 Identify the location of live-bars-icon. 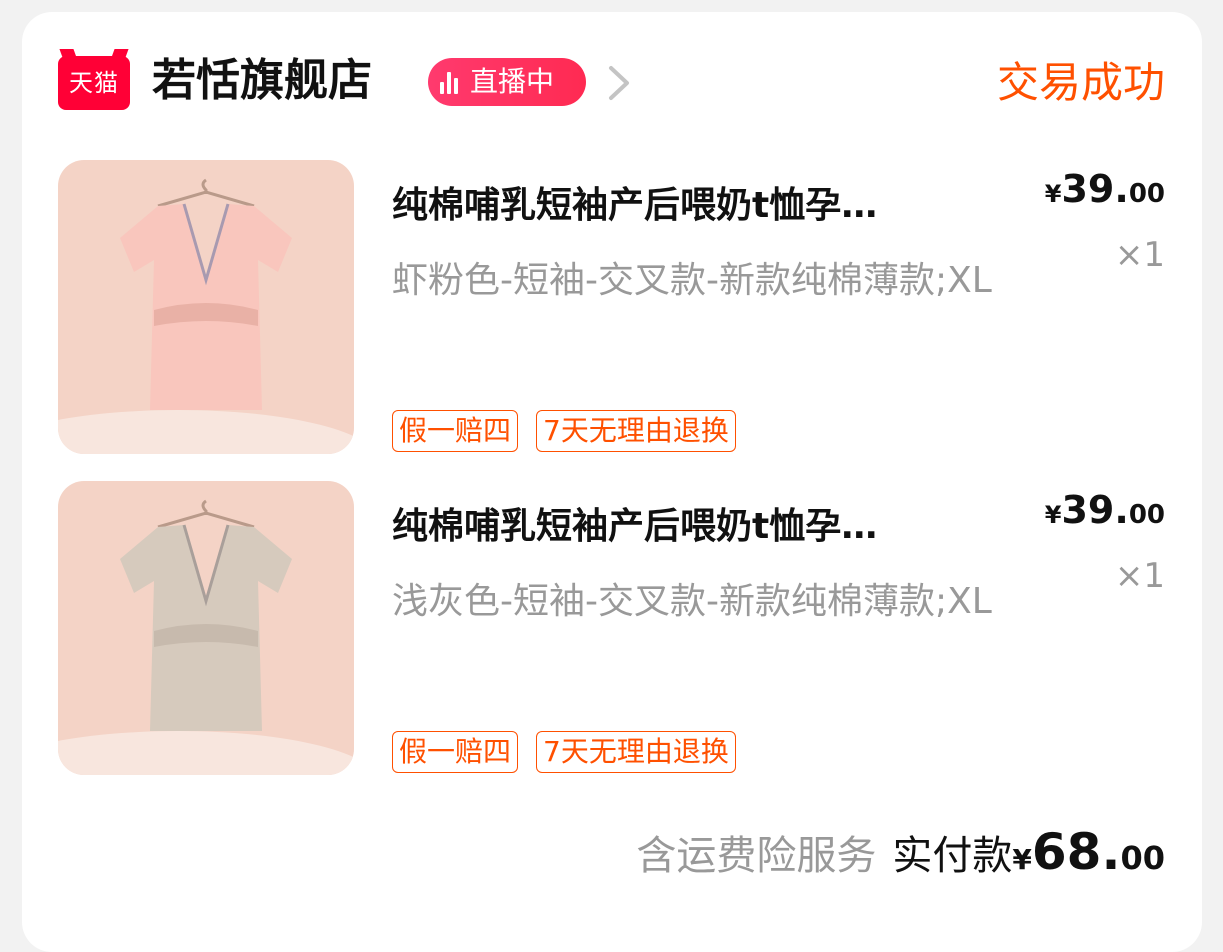
(453, 82).